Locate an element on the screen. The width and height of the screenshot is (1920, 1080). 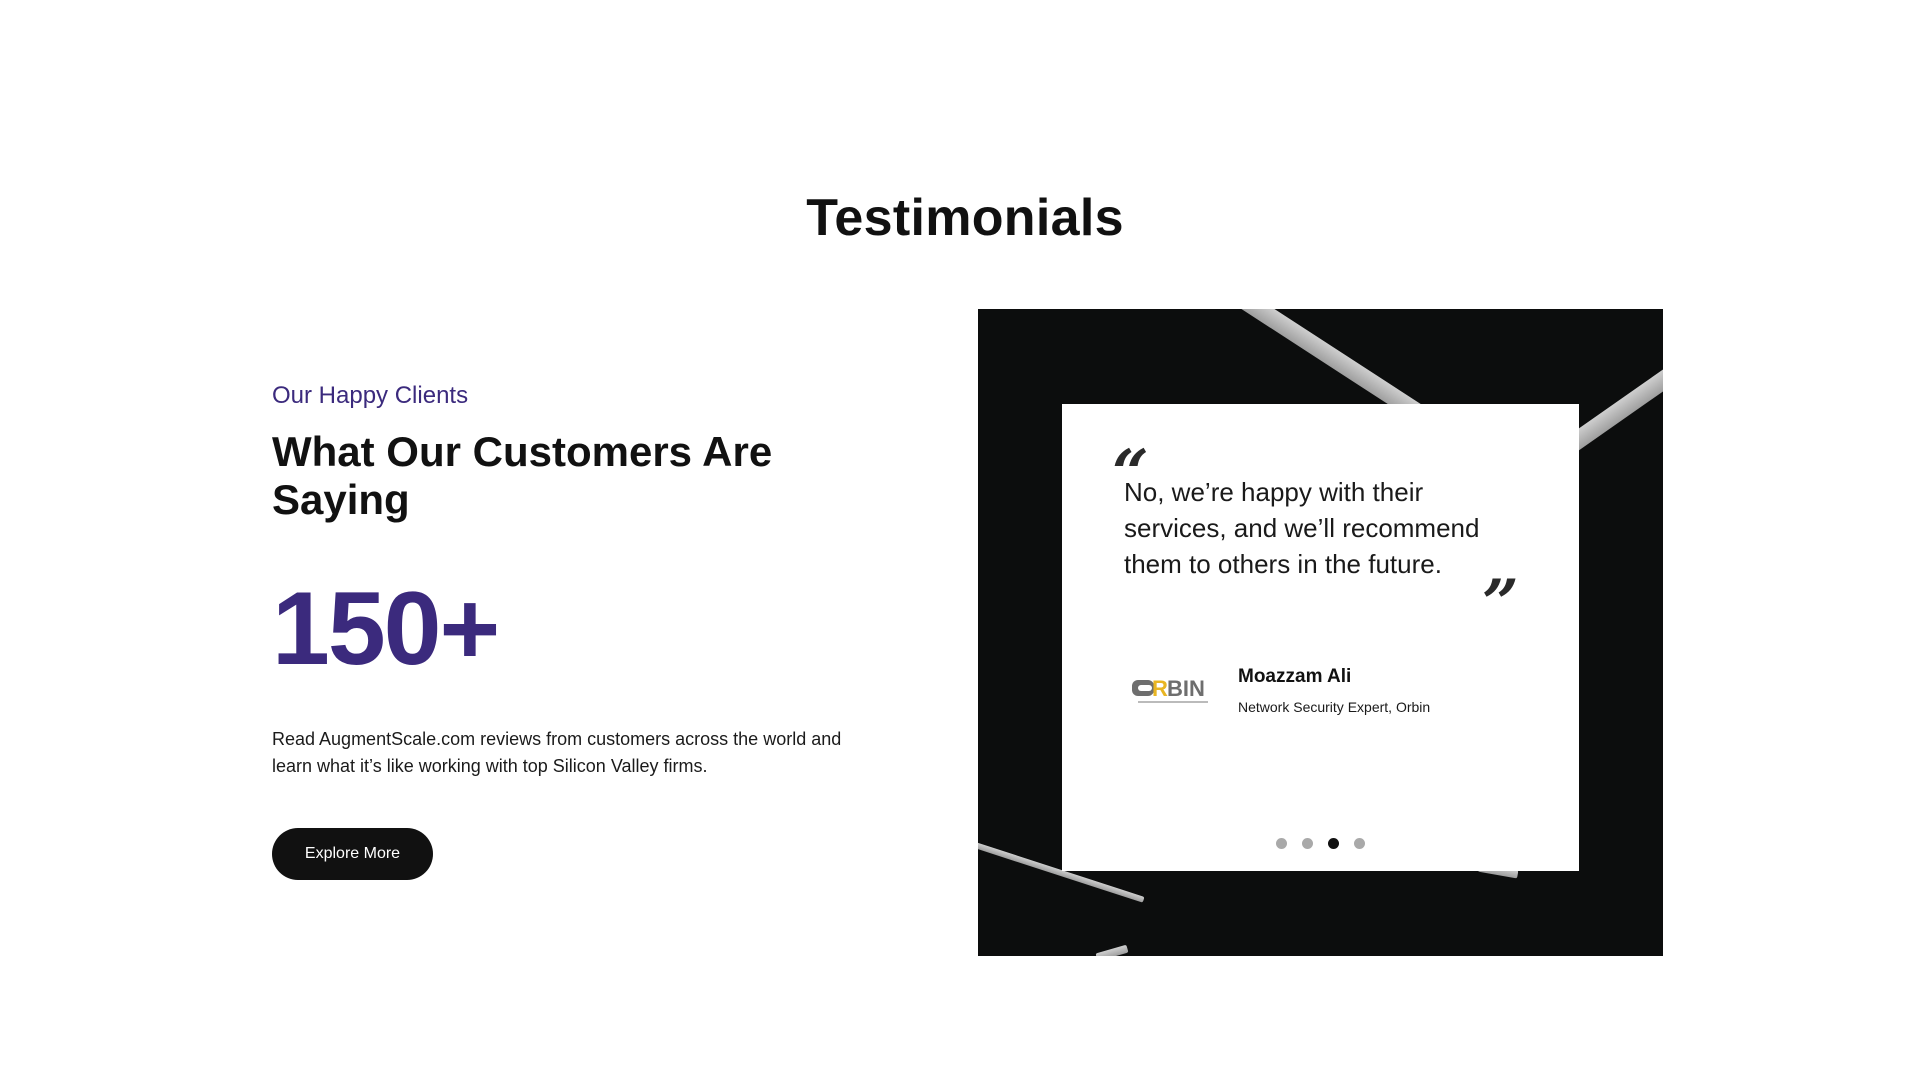
eyebrow-label: Our Happy Clients is located at coordinates (370, 395).